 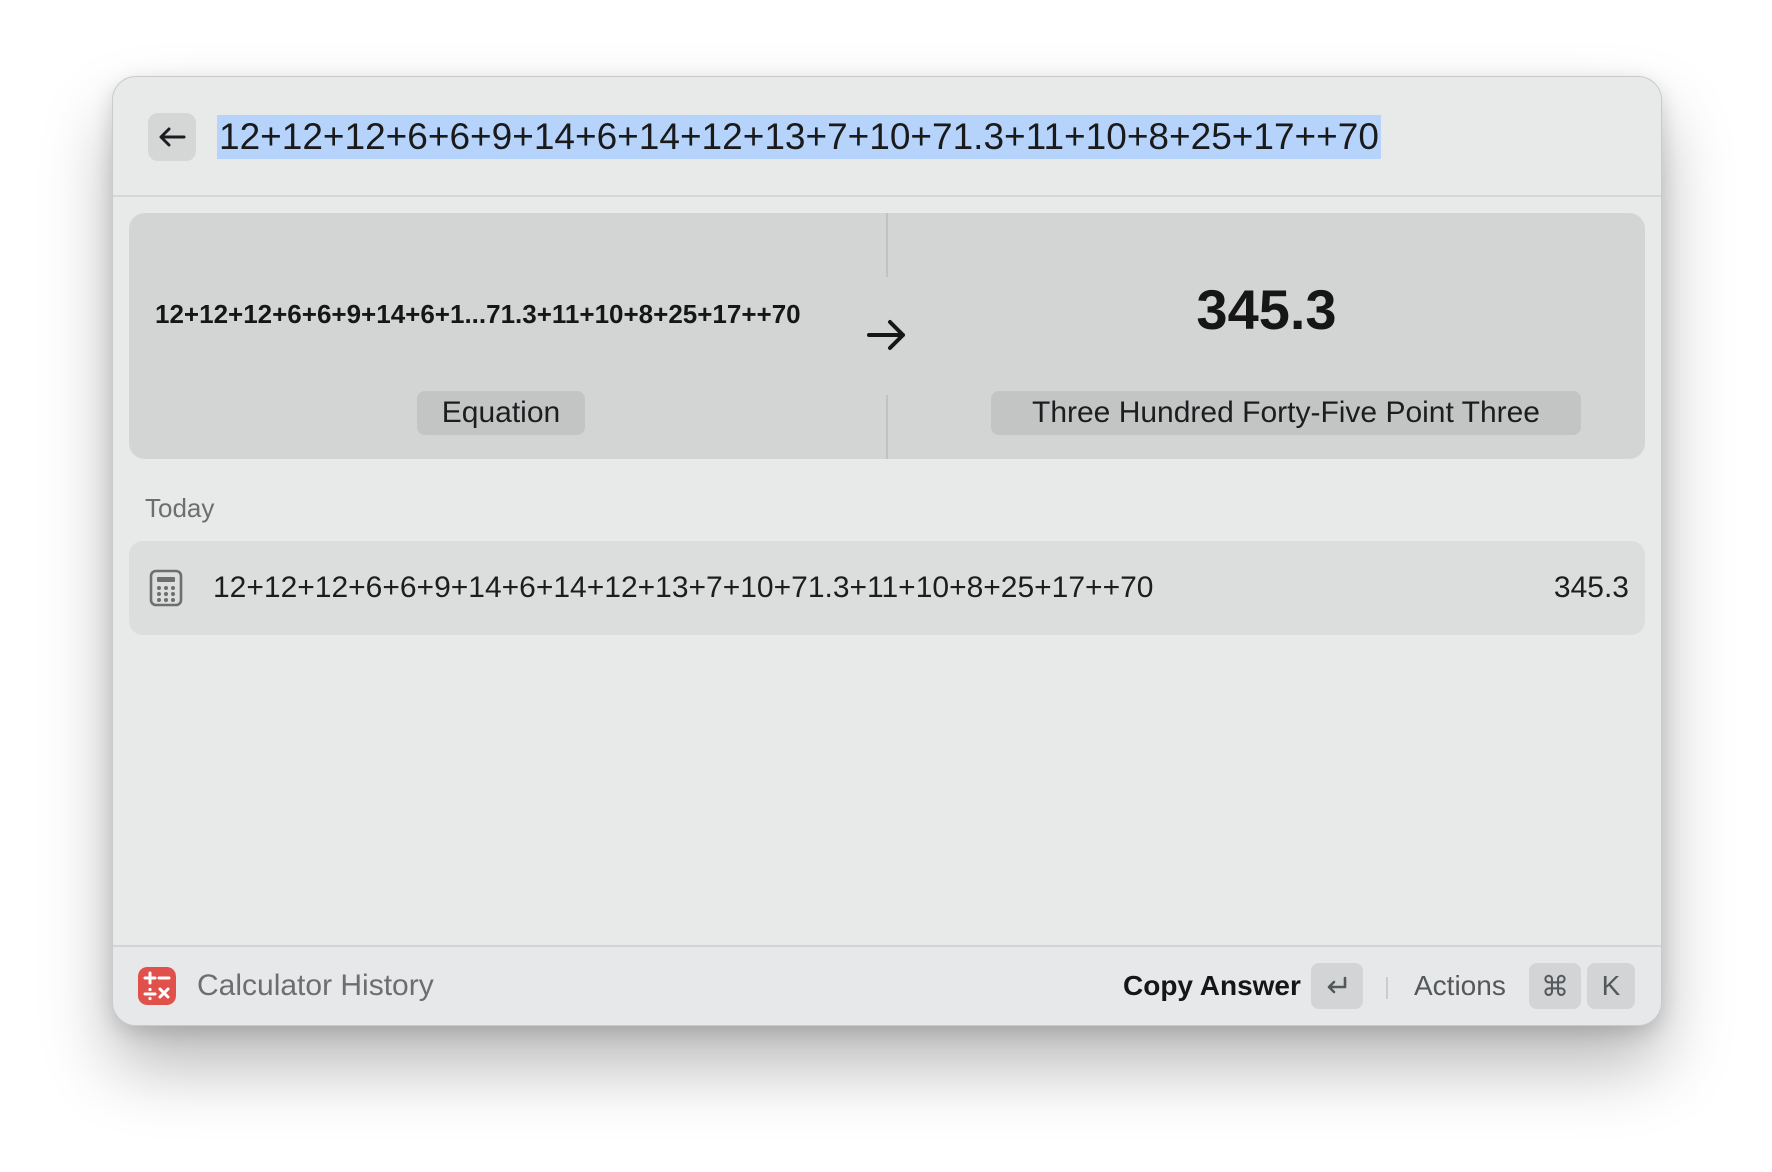 I want to click on answer-display: 345.3, so click(x=1266, y=309).